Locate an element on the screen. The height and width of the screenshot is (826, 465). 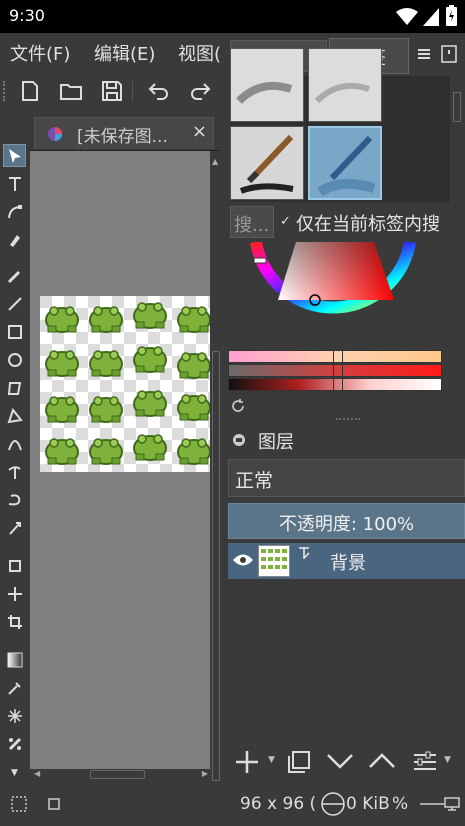
preset-scrollbar is located at coordinates (457, 139).